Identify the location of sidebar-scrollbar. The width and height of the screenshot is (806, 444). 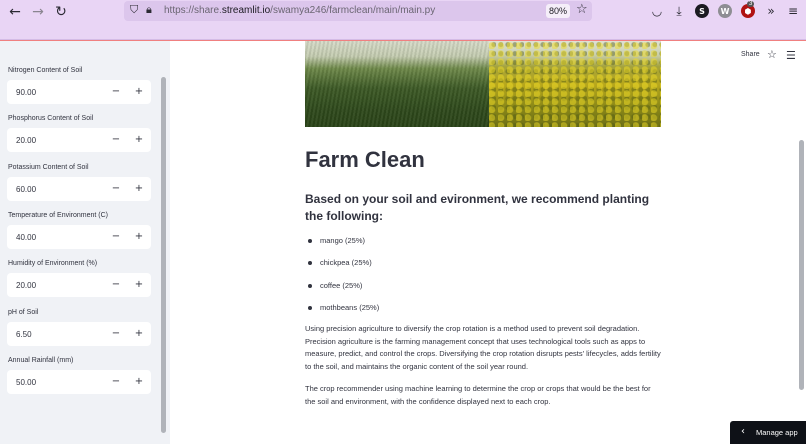
(163, 255).